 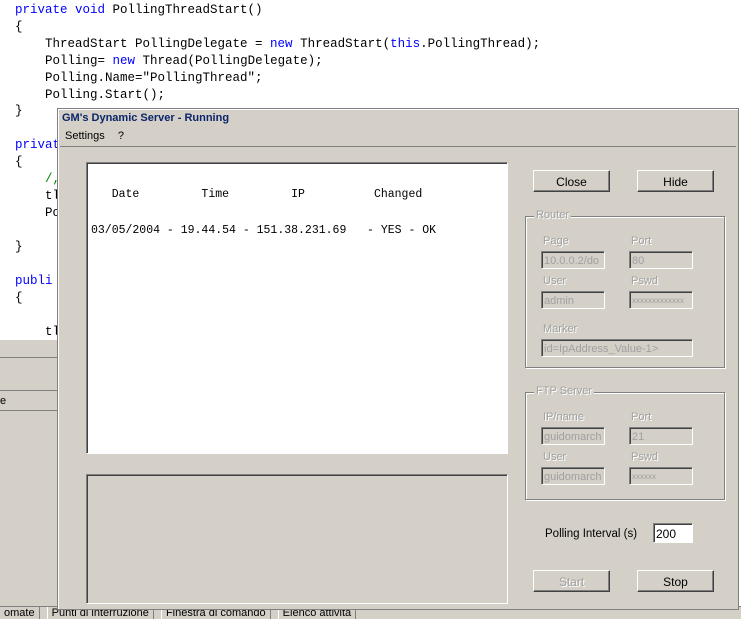 I want to click on code-line: publi, so click(x=34, y=281).